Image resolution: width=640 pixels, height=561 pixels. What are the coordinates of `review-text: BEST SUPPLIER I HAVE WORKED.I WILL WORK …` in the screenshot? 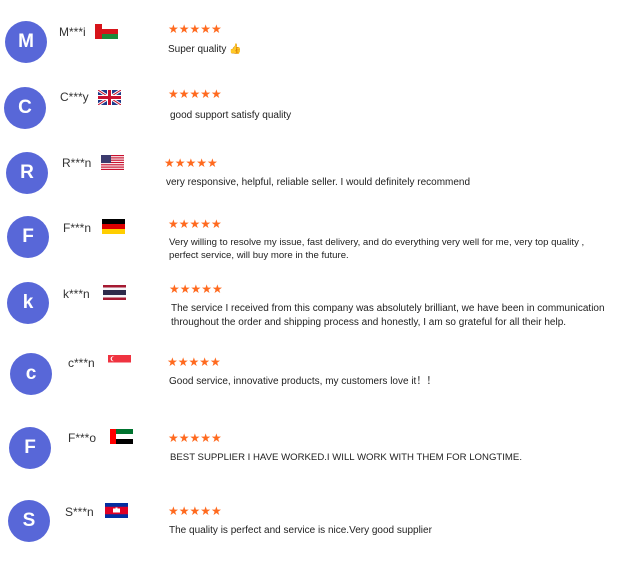 It's located at (346, 457).